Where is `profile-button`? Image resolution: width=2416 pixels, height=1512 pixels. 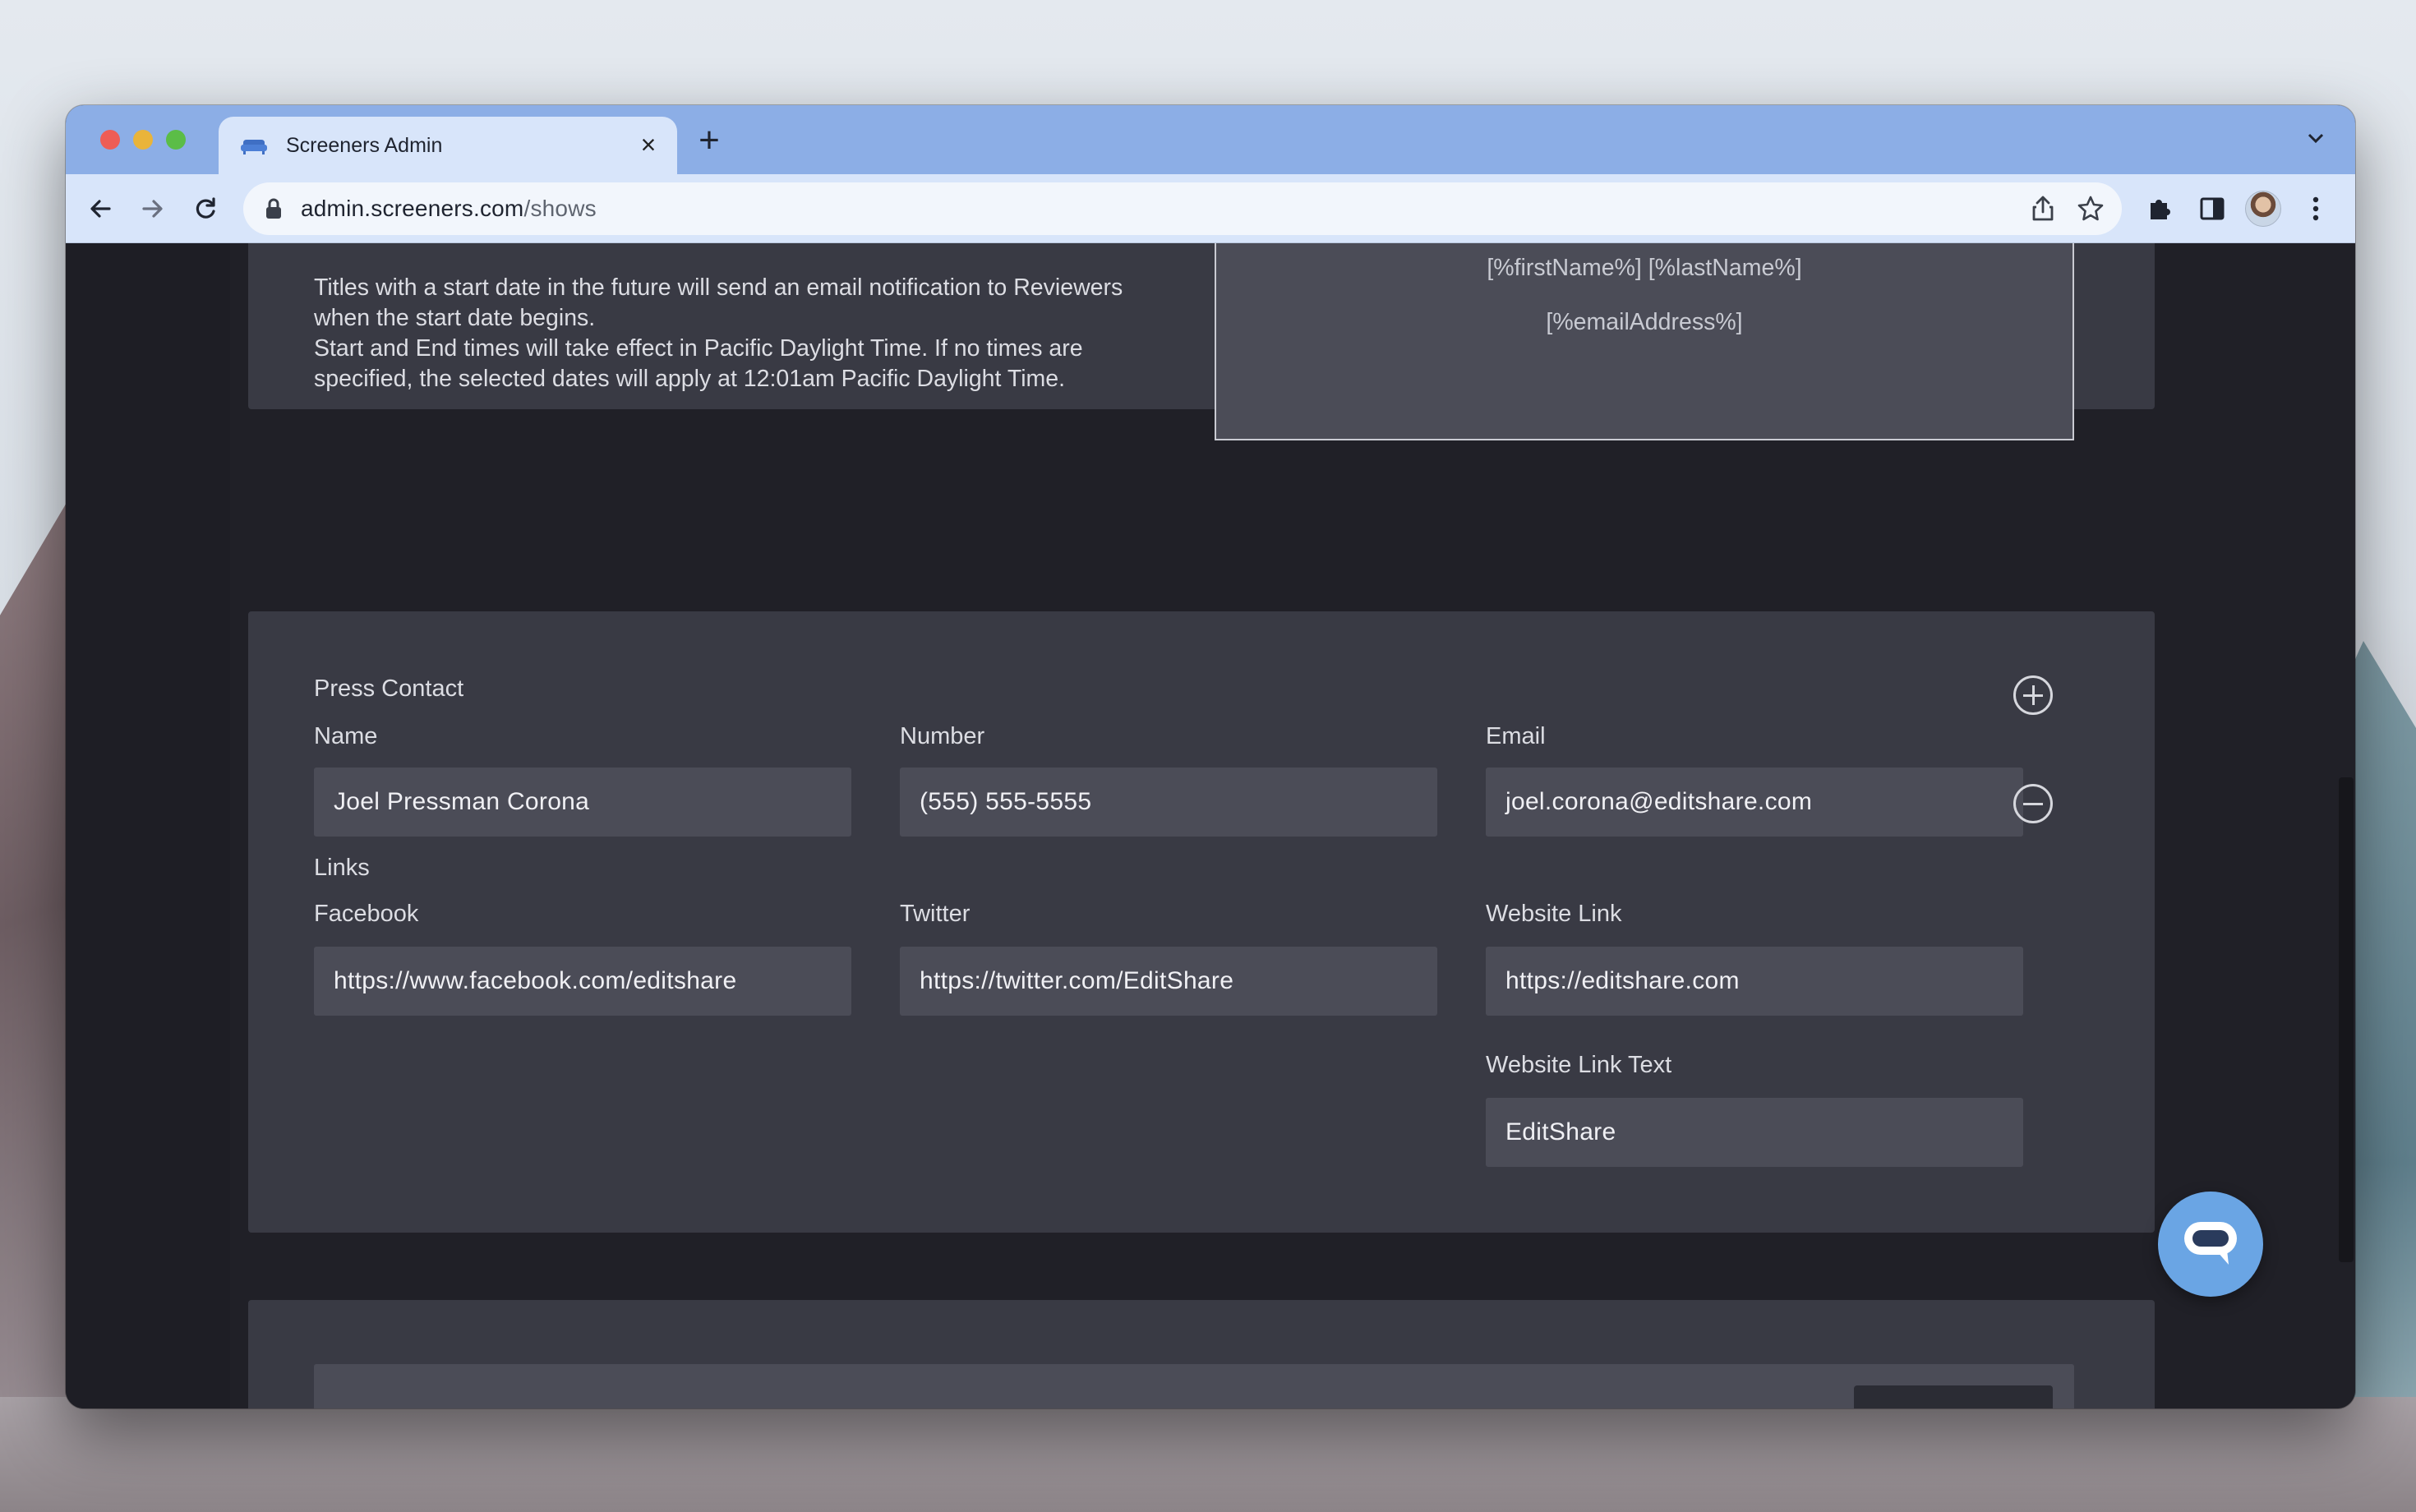
profile-button is located at coordinates (2263, 208).